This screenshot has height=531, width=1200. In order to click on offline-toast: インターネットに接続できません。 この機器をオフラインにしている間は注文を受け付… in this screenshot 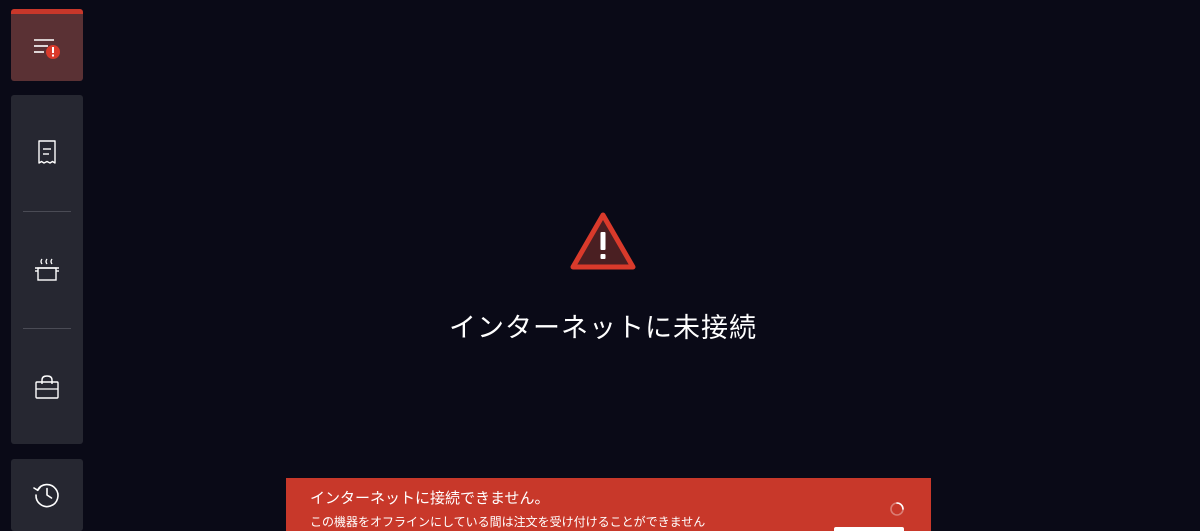, I will do `click(608, 504)`.